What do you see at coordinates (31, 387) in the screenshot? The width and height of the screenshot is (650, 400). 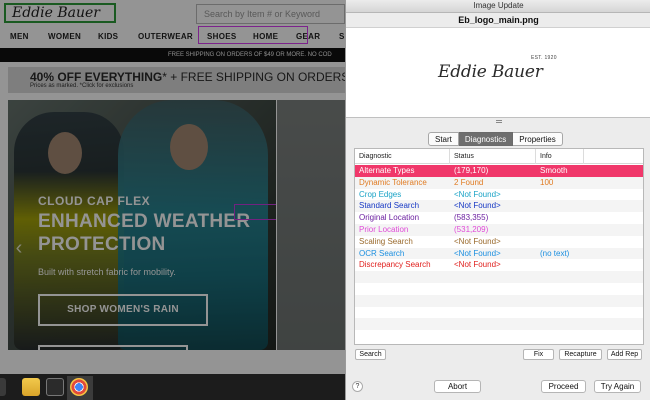 I see `file-explorer-icon` at bounding box center [31, 387].